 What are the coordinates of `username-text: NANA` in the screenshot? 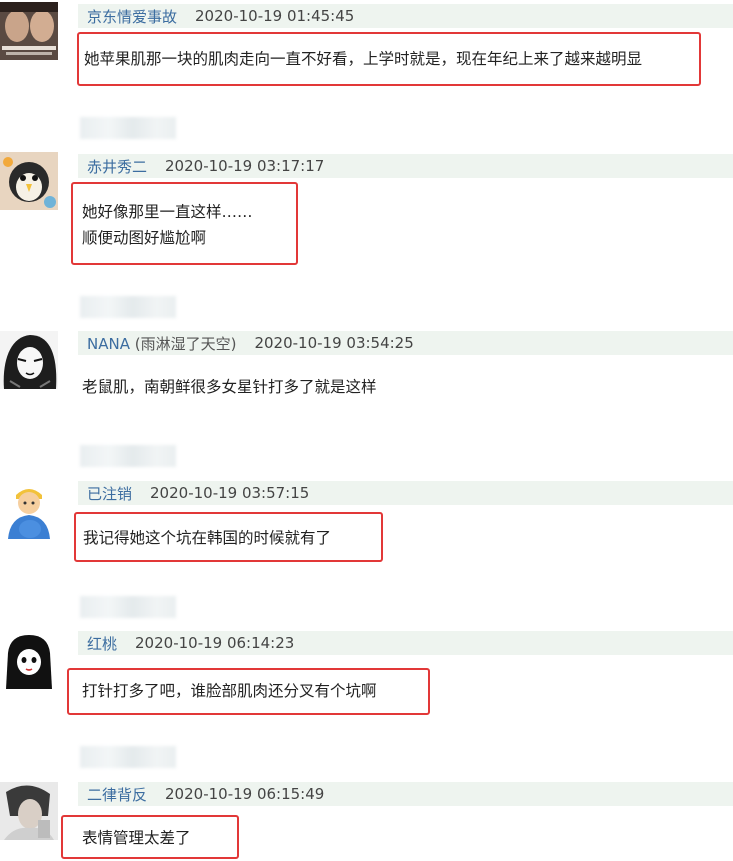 It's located at (108, 343).